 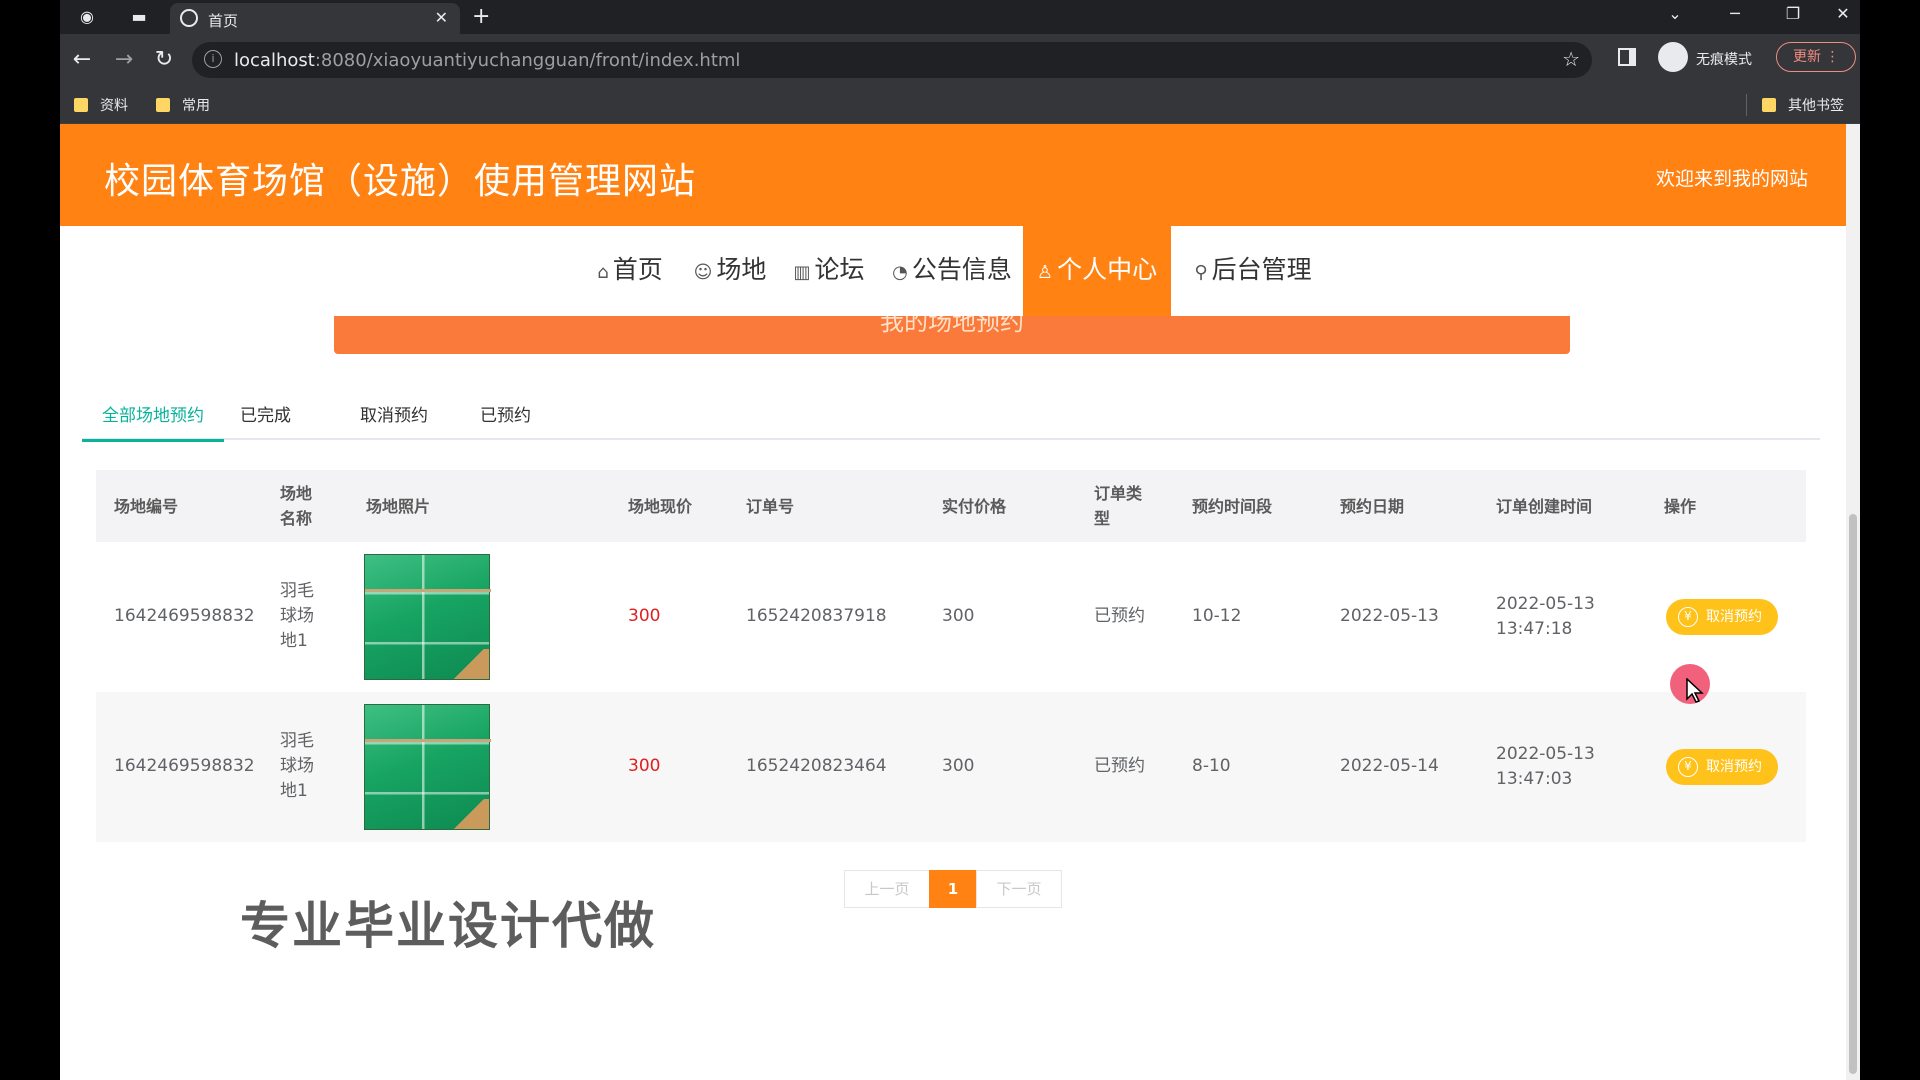 I want to click on tab-booked: 已预约, so click(x=505, y=417).